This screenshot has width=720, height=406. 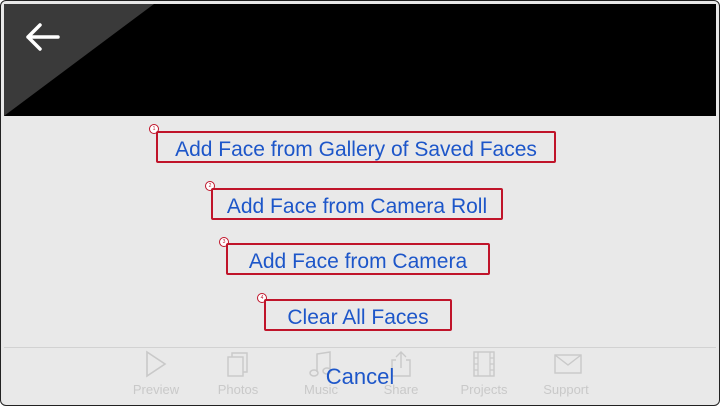 I want to click on tab-projects: Projects, so click(x=484, y=376).